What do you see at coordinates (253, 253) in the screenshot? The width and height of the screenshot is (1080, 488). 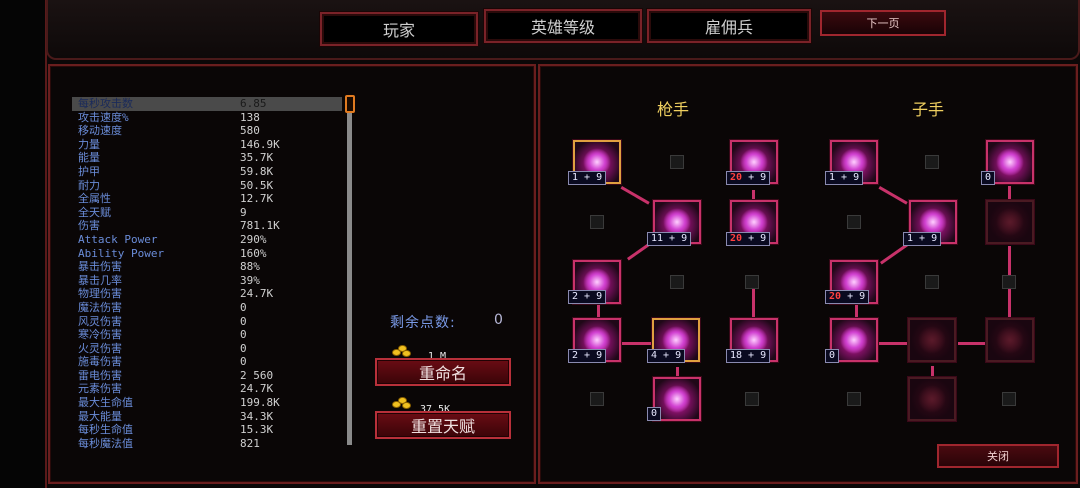 I see `stat-value: 160%` at bounding box center [253, 253].